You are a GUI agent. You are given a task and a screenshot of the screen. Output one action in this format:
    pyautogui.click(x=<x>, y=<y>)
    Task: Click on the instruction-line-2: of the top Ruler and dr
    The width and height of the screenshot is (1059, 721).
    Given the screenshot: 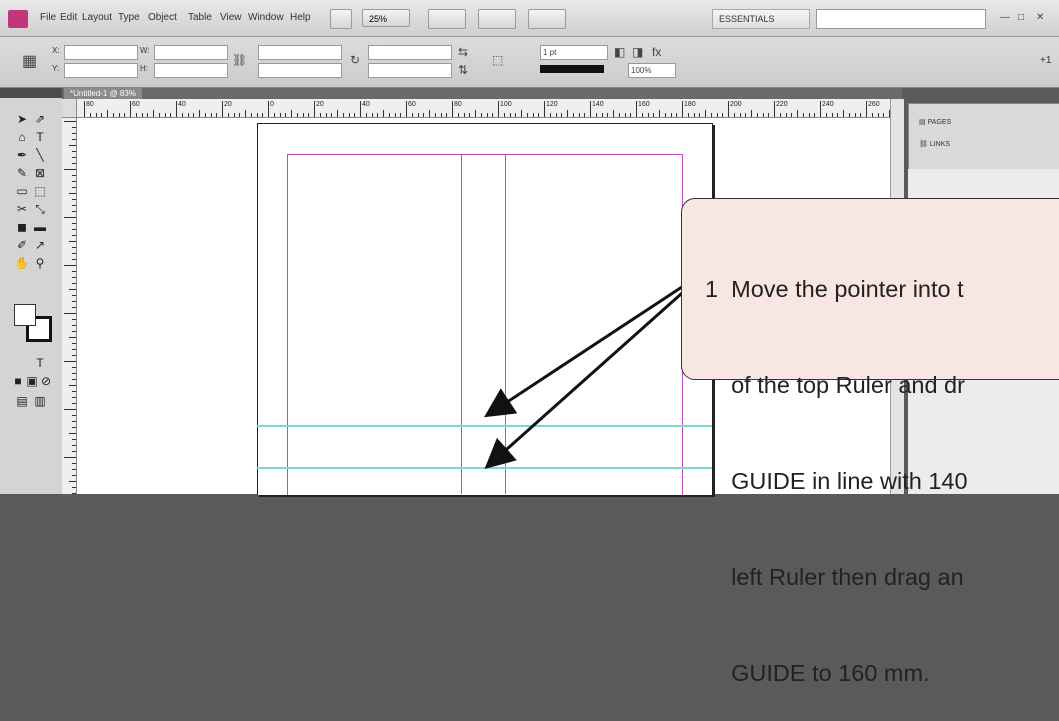 What is the action you would take?
    pyautogui.click(x=835, y=385)
    